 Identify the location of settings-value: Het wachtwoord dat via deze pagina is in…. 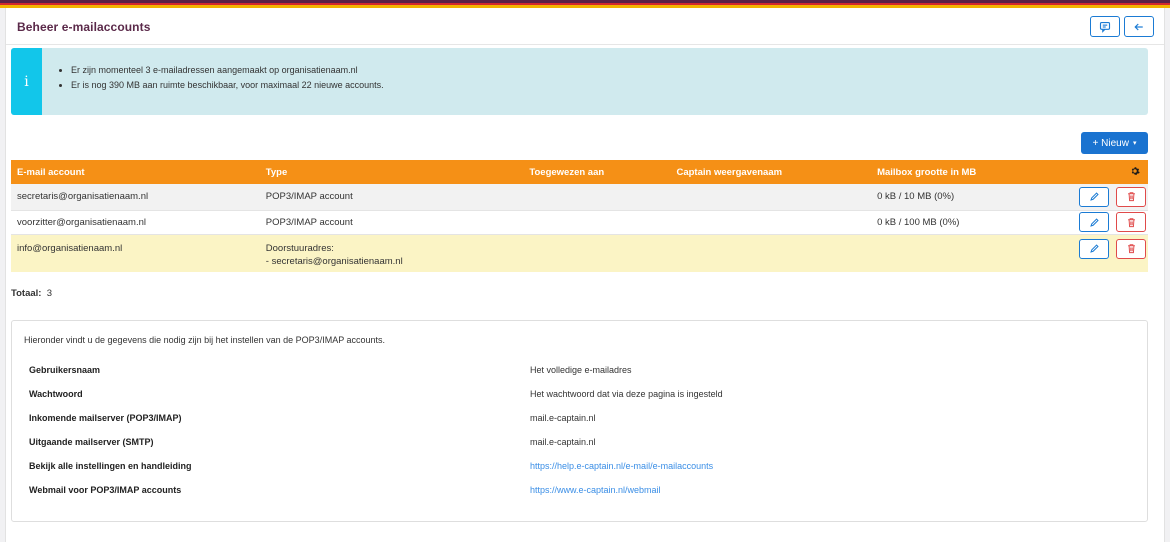
(626, 394).